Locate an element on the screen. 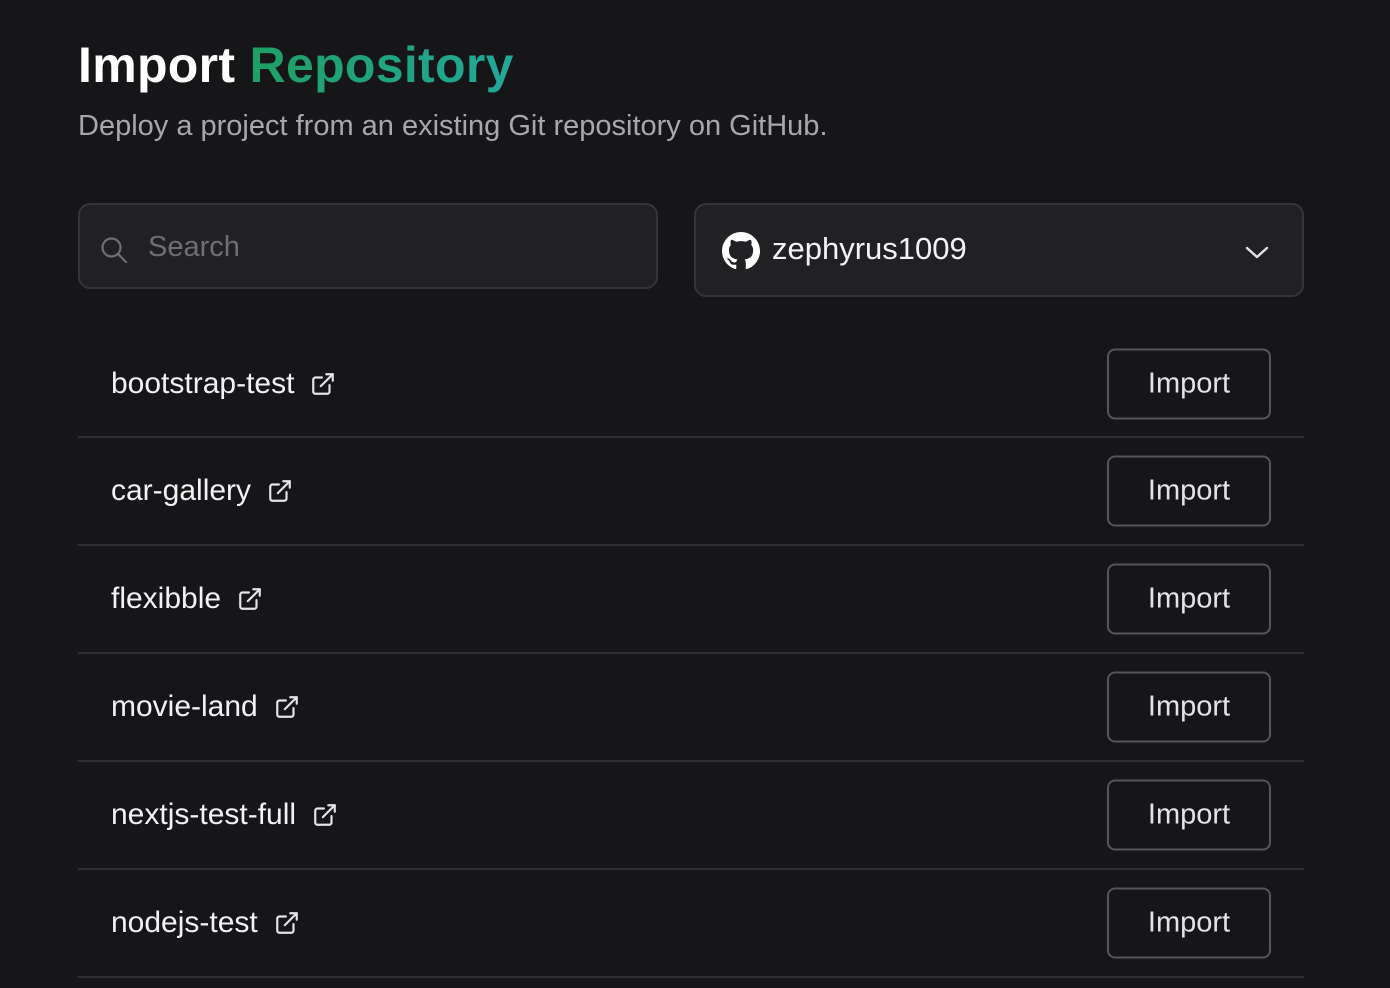 The height and width of the screenshot is (988, 1390). repository-name-wrap: flexibble is located at coordinates (187, 599).